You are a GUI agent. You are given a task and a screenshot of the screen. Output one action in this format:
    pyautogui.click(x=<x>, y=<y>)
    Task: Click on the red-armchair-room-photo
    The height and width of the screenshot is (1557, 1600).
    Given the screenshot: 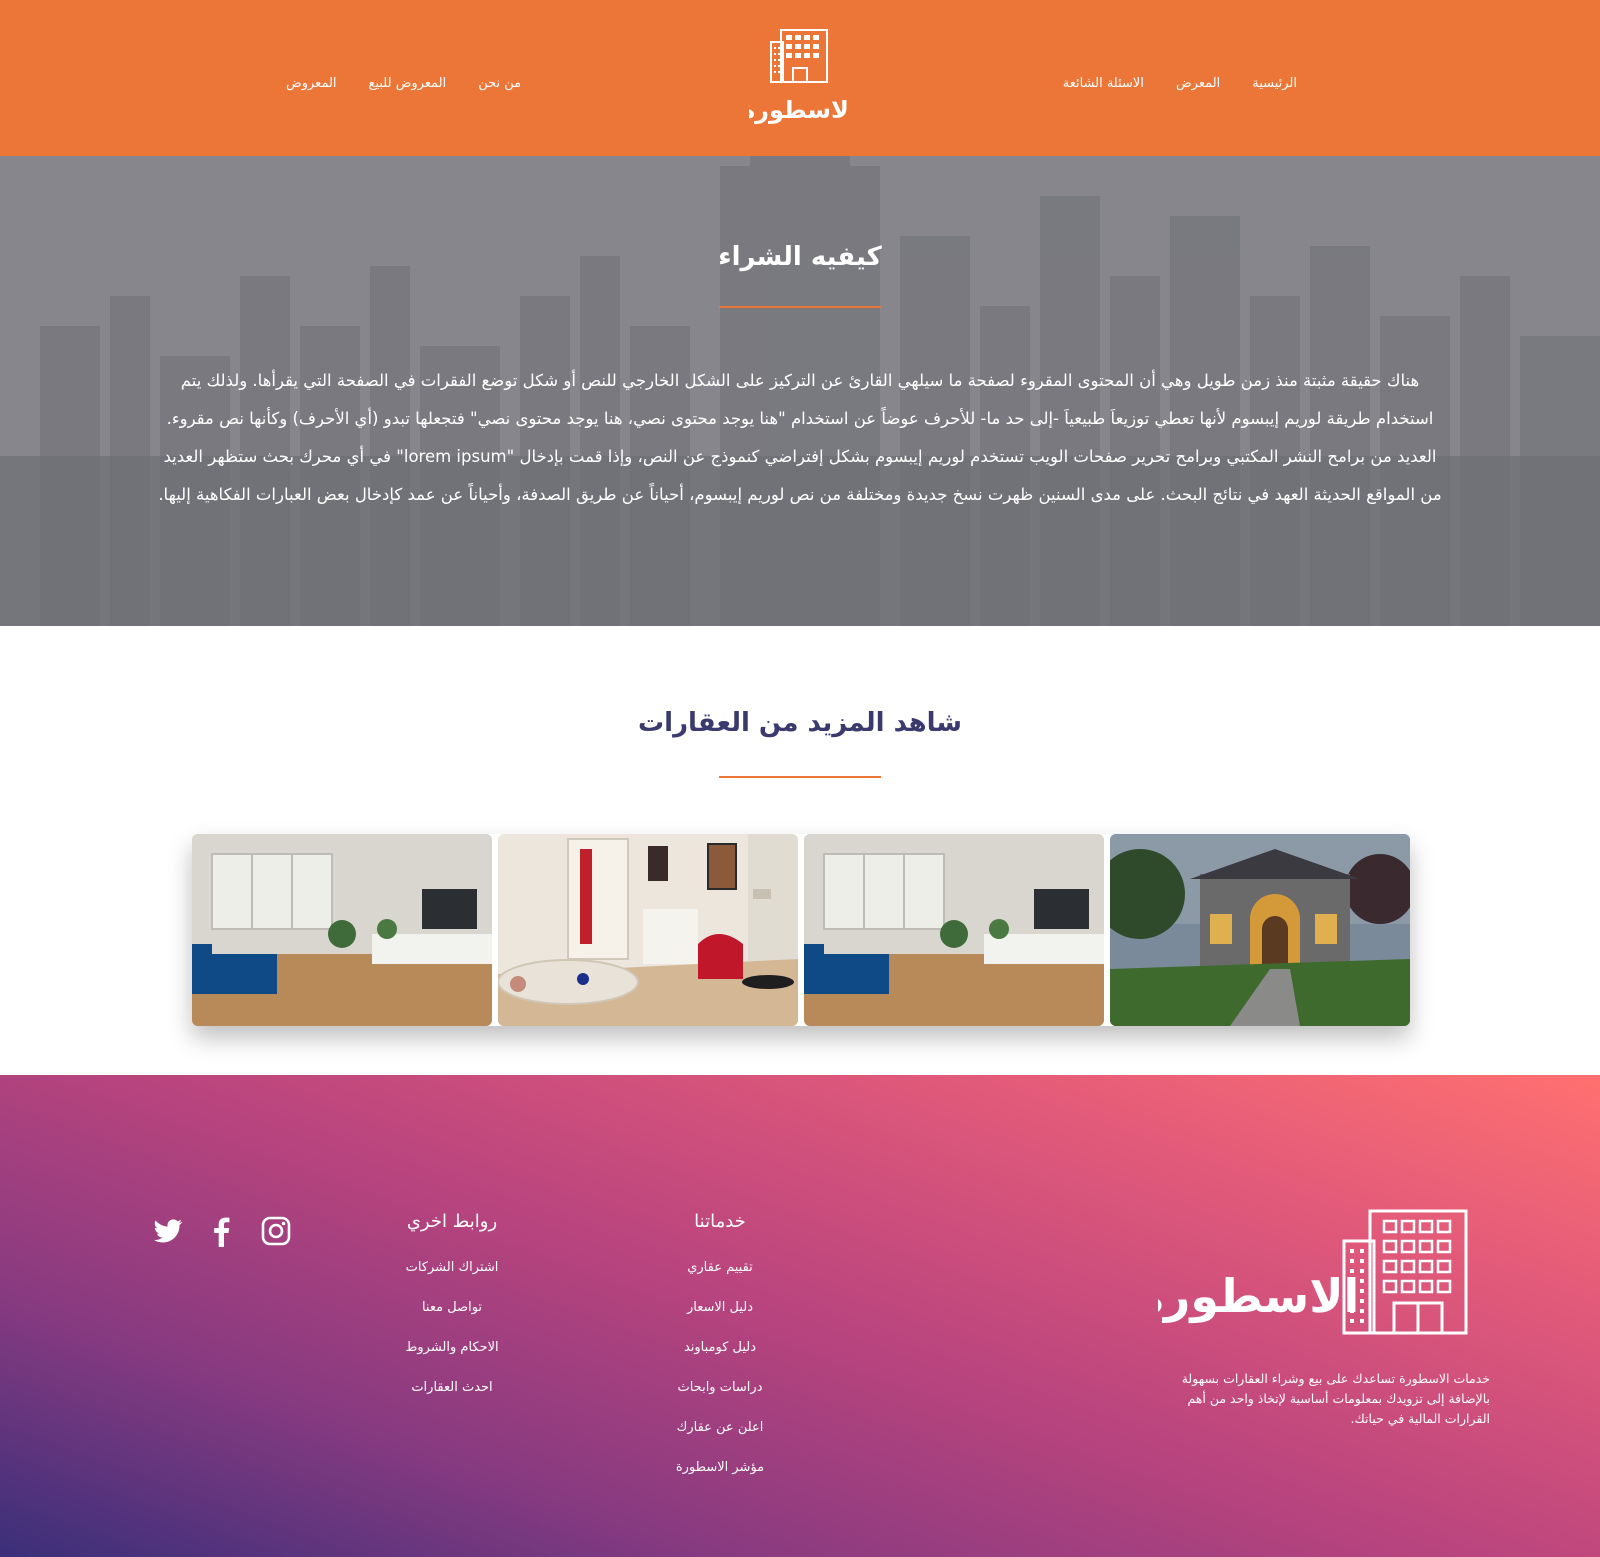 What is the action you would take?
    pyautogui.click(x=648, y=930)
    